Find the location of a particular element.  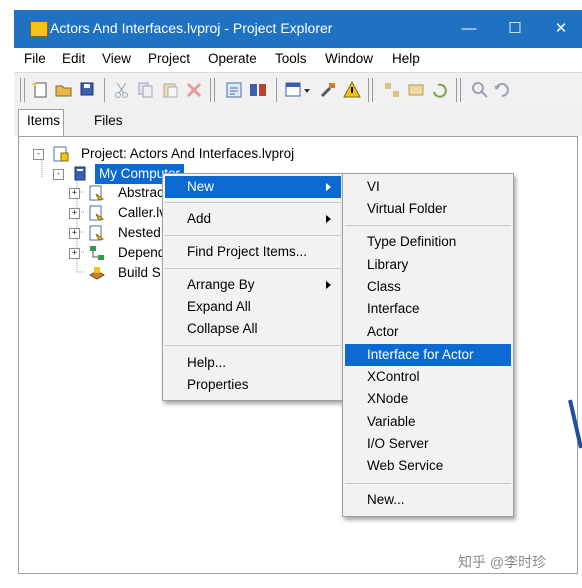

submenu-item-virtual-folder: Virtual Folder is located at coordinates (428, 209).